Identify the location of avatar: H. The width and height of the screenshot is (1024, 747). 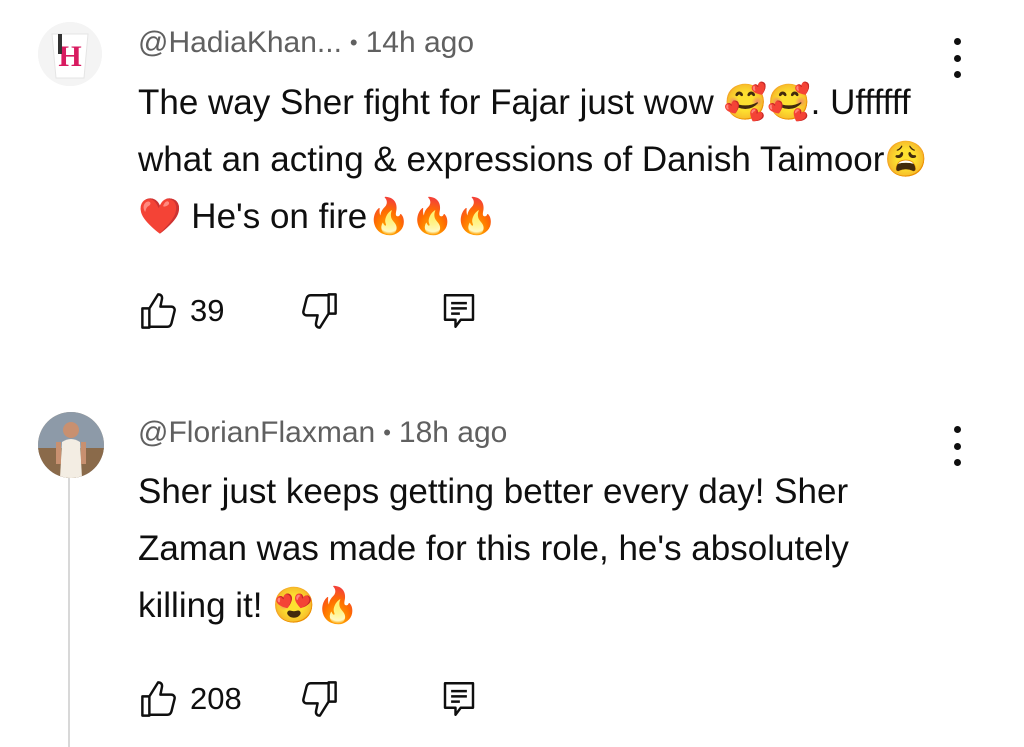
(70, 54).